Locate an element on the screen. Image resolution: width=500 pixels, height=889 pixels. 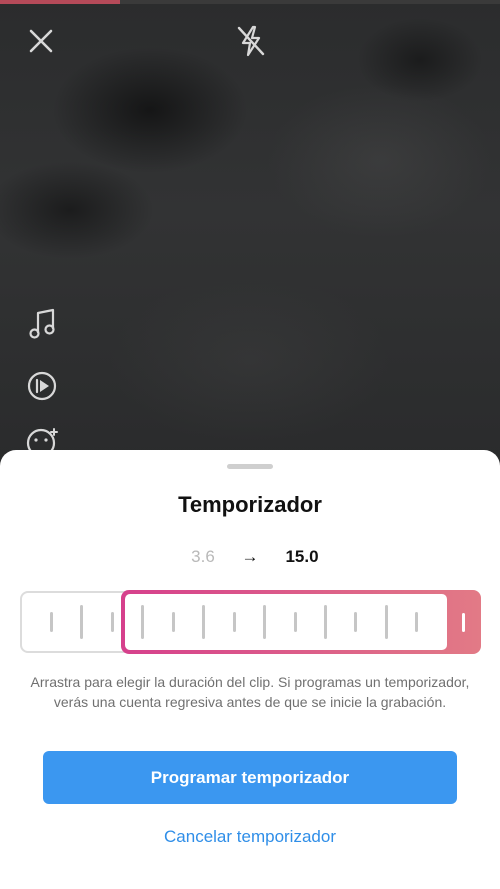
music-note-icon is located at coordinates (43, 326).